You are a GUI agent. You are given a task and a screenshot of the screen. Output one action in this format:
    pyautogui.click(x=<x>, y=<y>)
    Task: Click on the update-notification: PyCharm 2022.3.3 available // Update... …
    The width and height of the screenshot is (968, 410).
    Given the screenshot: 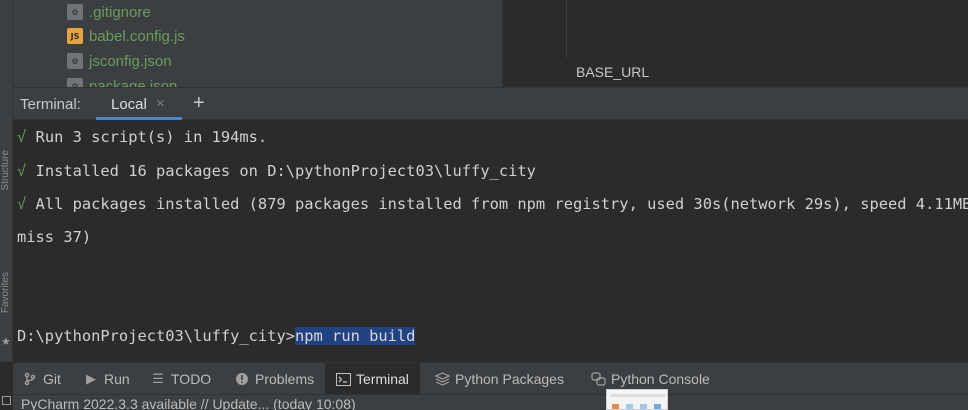 What is the action you would take?
    pyautogui.click(x=188, y=402)
    